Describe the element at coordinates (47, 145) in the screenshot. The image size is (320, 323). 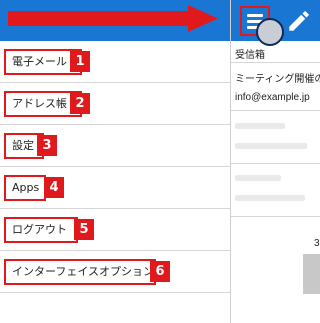
I see `annotation-badge: 3` at that location.